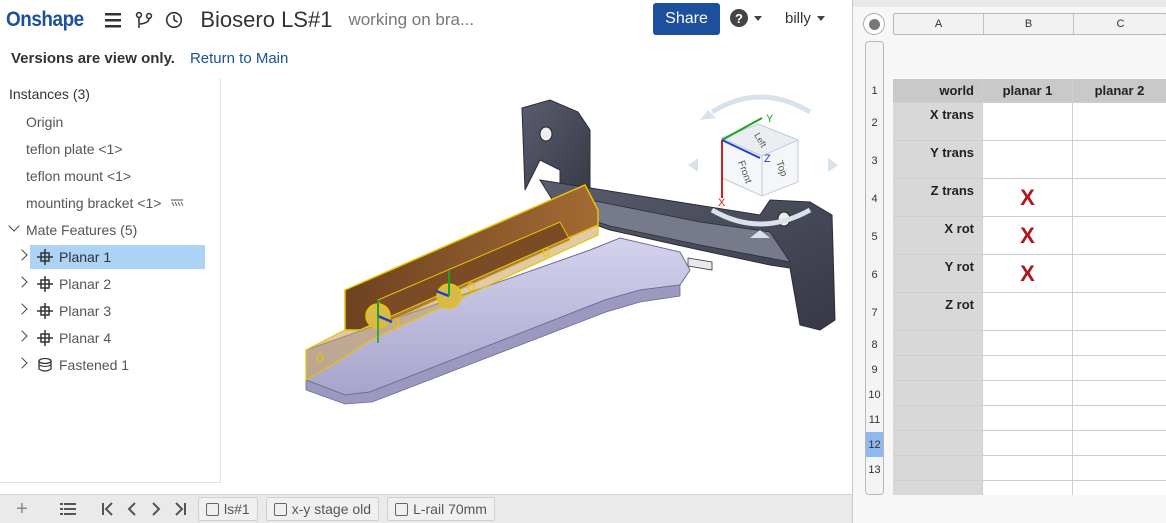  Describe the element at coordinates (441, 509) in the screenshot. I see `tab-l-rail-70mm: L-rail 70mm` at that location.